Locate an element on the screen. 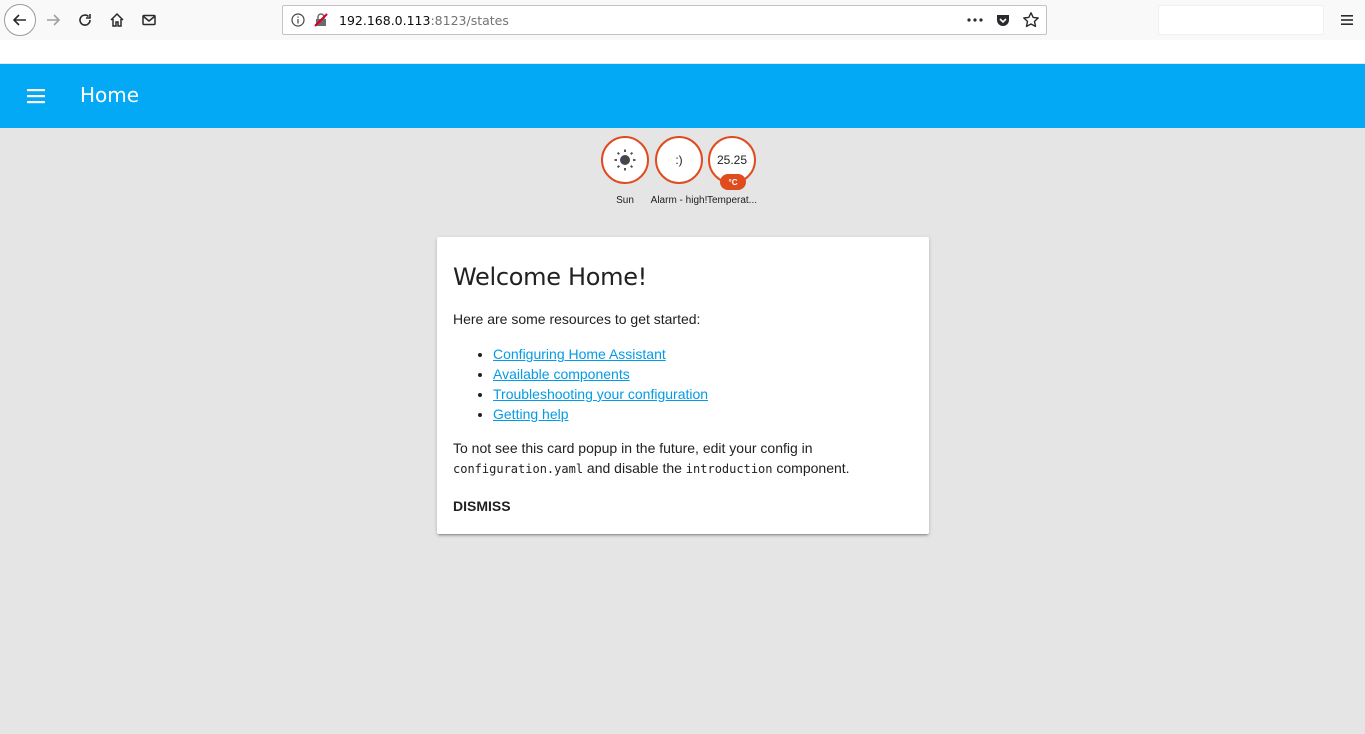 This screenshot has height=734, width=1365. list-item: Available components is located at coordinates (600, 374).